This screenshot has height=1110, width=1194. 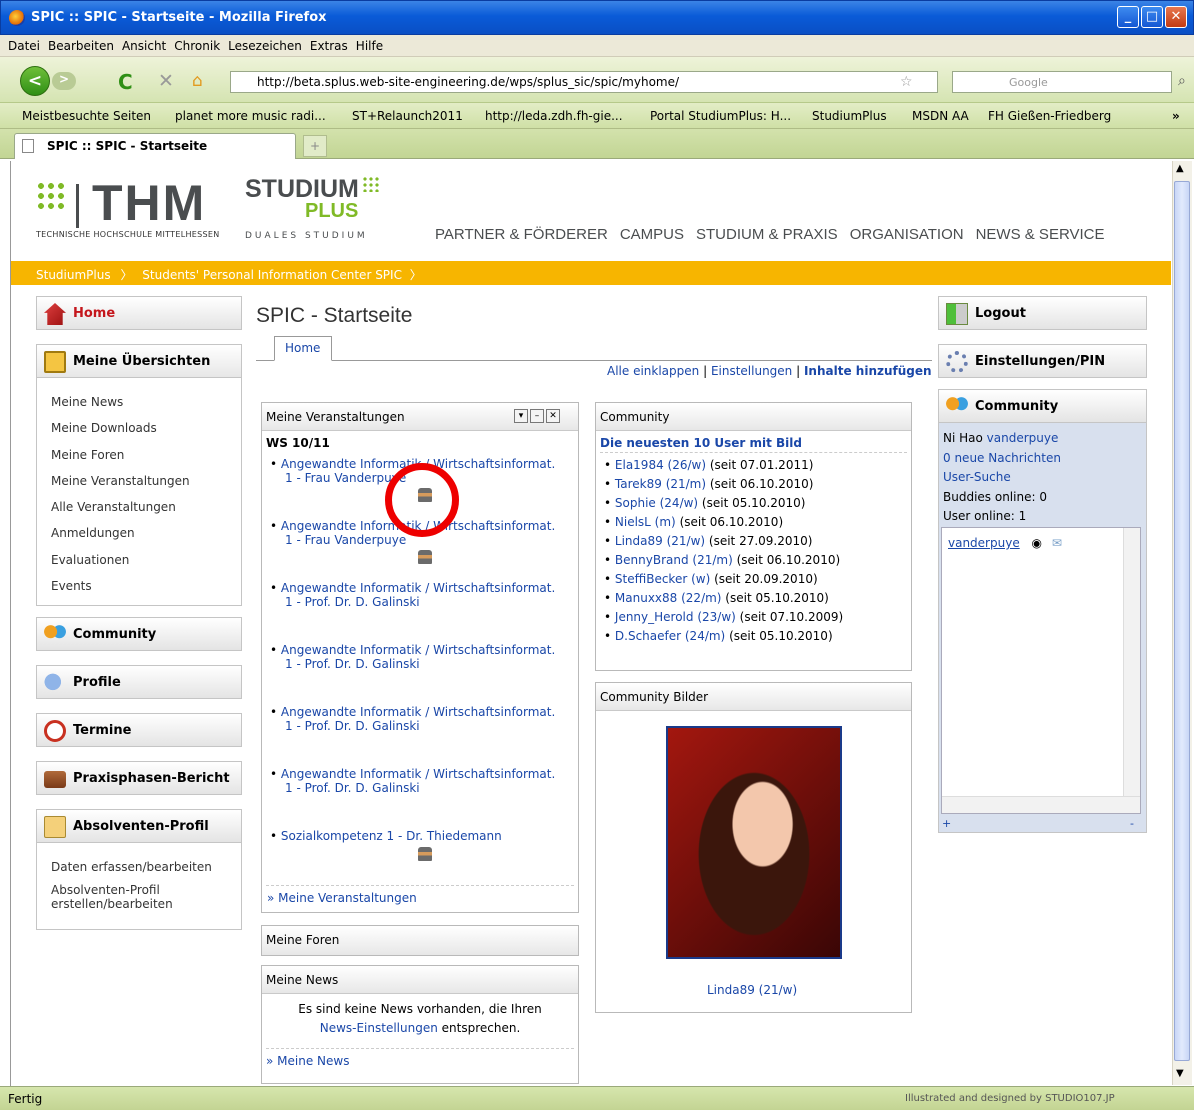 What do you see at coordinates (407, 116) in the screenshot?
I see `bookmark-item: ST+Relaunch2011` at bounding box center [407, 116].